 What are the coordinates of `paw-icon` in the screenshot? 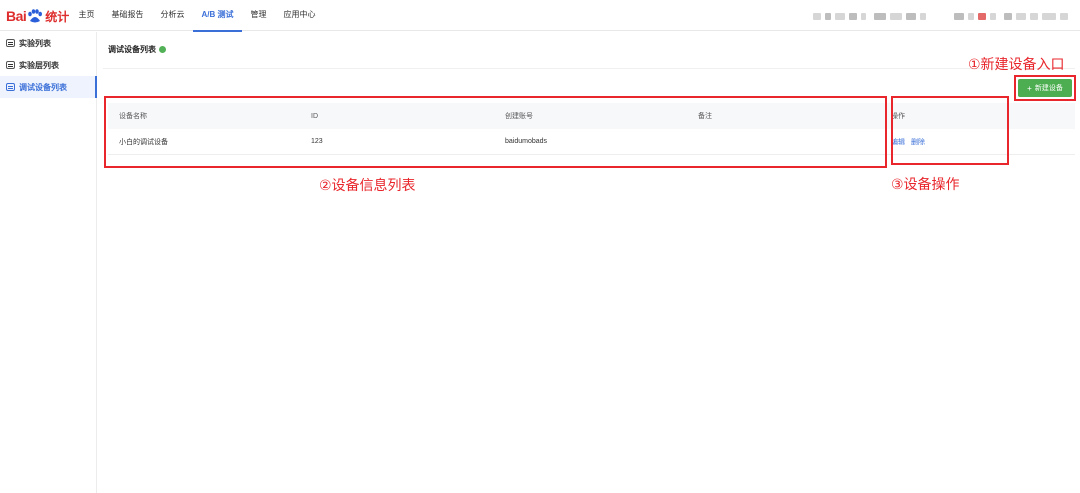 It's located at (35, 16).